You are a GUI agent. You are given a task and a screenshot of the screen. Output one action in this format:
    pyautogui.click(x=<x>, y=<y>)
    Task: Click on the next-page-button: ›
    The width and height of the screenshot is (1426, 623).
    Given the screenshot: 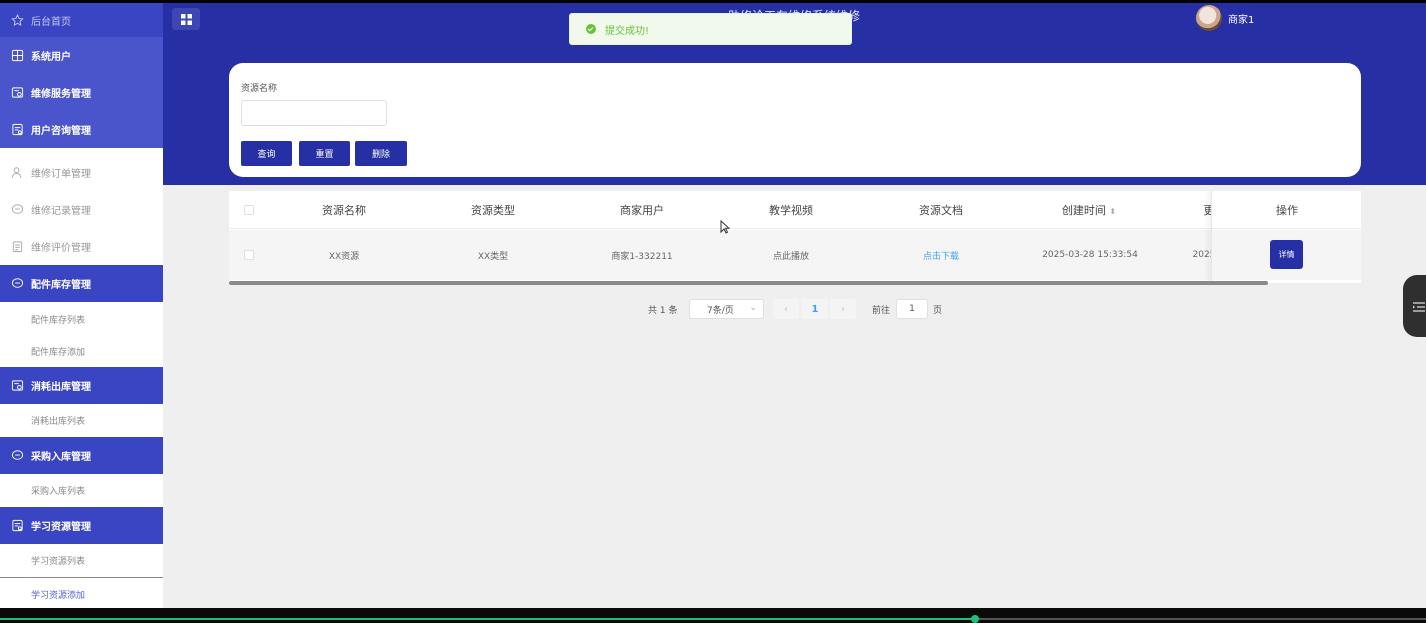 What is the action you would take?
    pyautogui.click(x=843, y=309)
    